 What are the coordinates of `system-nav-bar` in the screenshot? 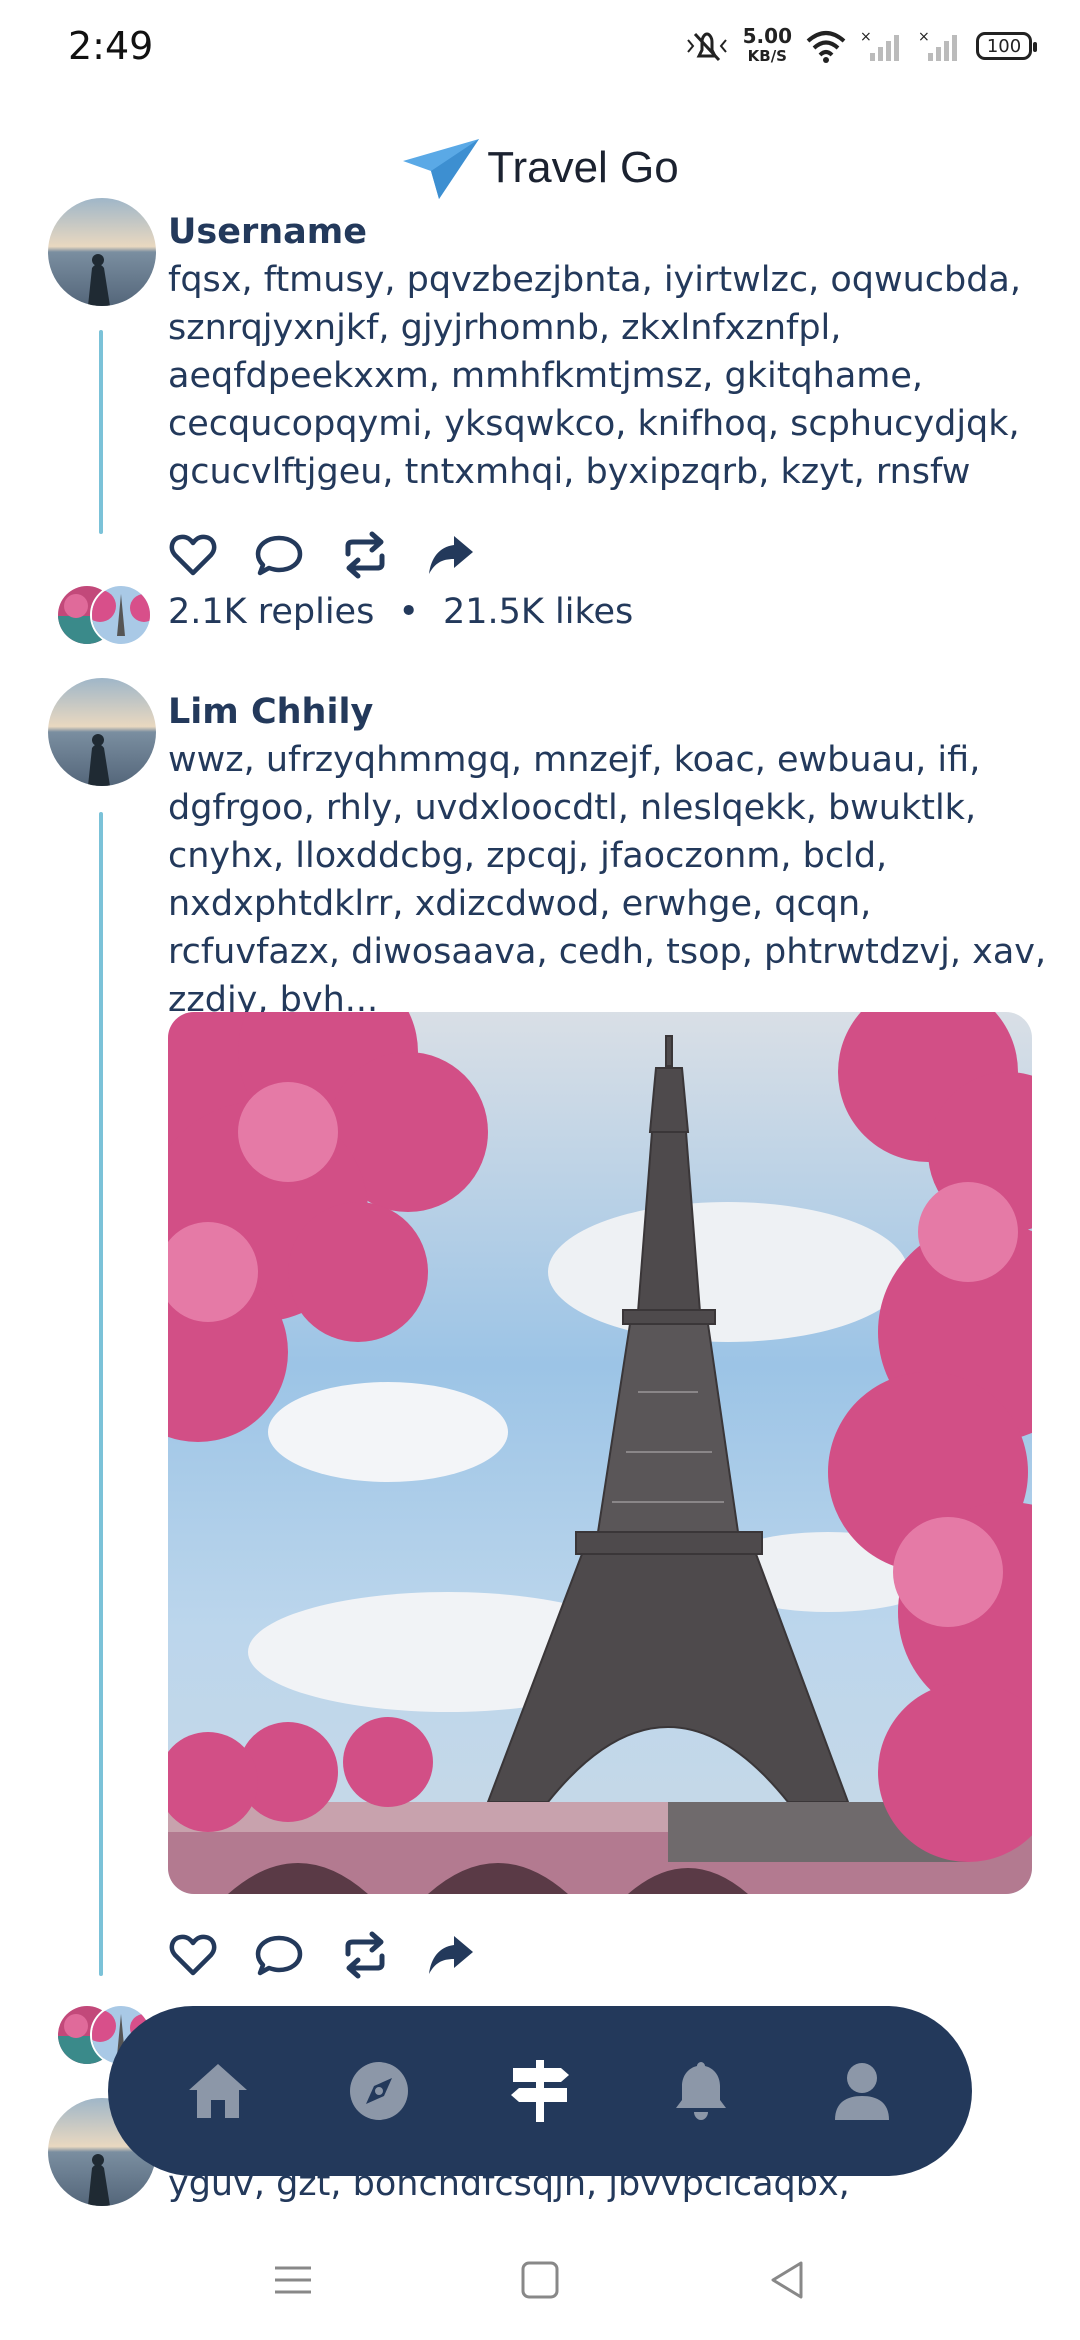 It's located at (540, 2280).